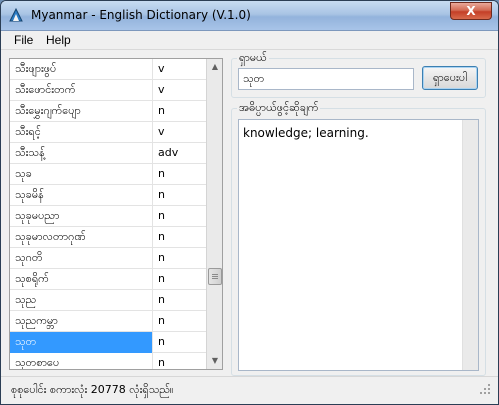 The image size is (499, 405). I want to click on definition-text: knowledge; learning., so click(306, 133).